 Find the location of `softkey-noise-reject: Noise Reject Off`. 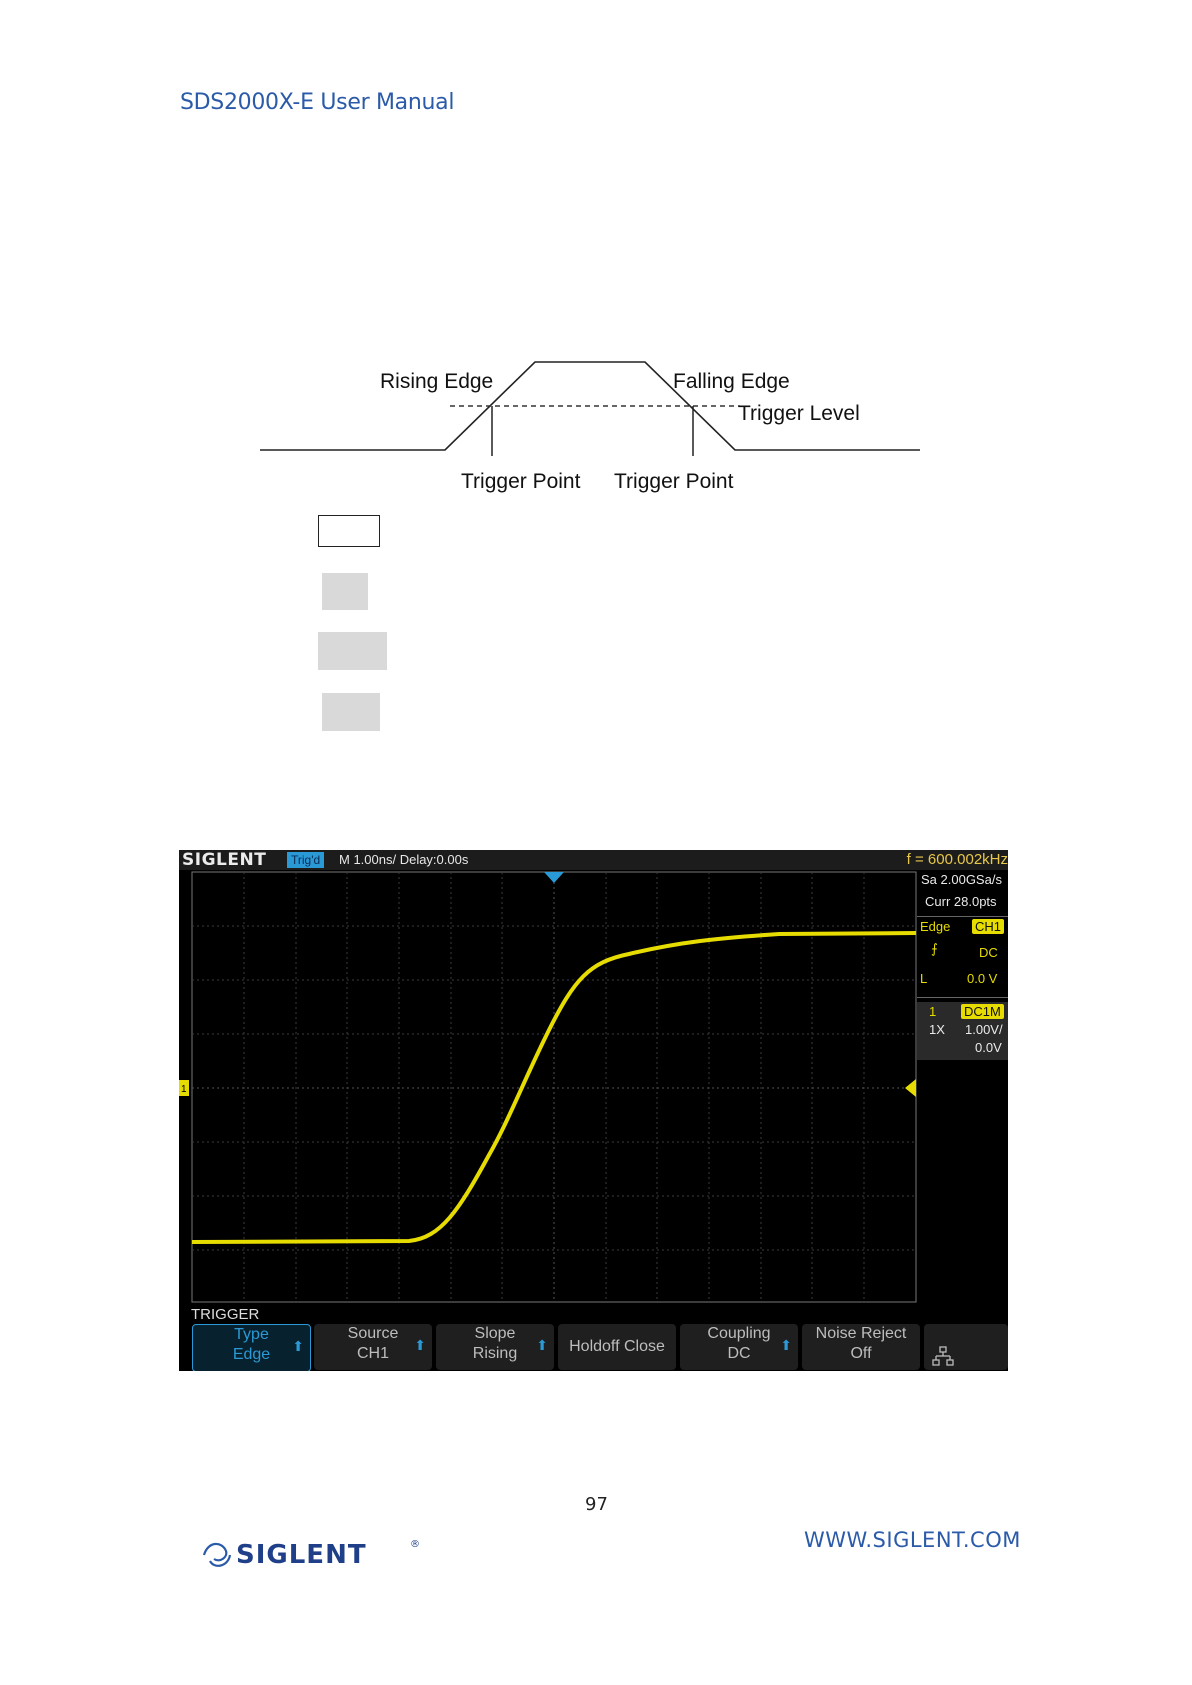

softkey-noise-reject: Noise Reject Off is located at coordinates (861, 1347).